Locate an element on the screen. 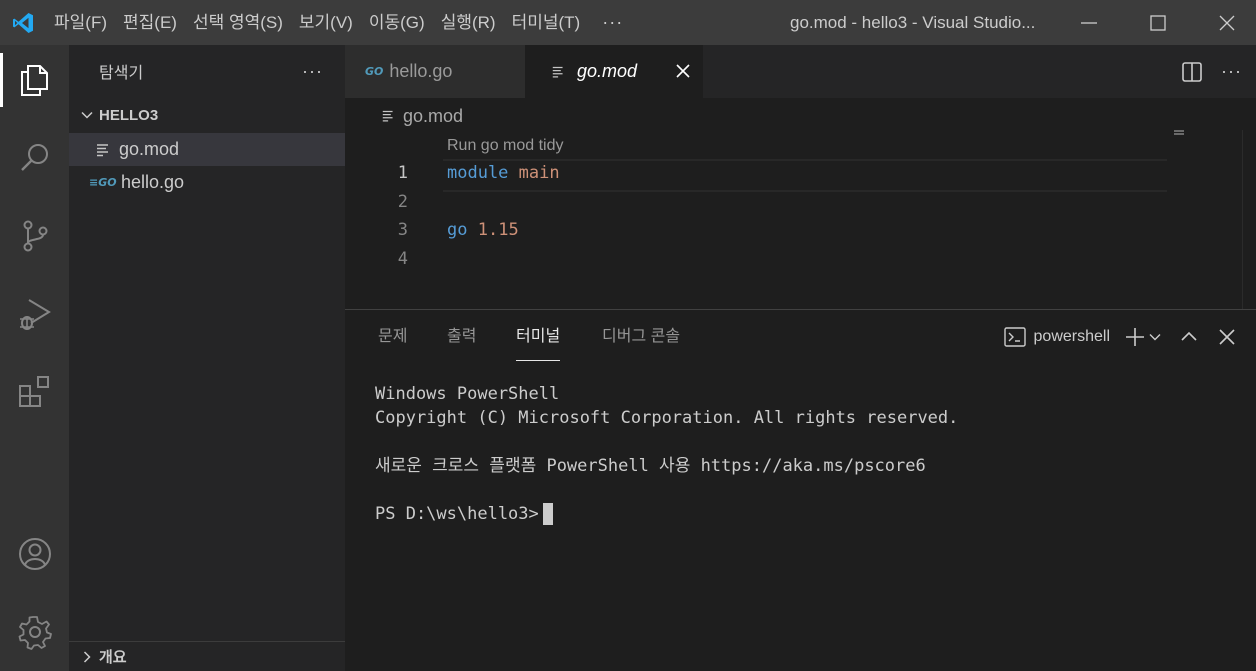  tab-hello-go: GO hello.go is located at coordinates (435, 71).